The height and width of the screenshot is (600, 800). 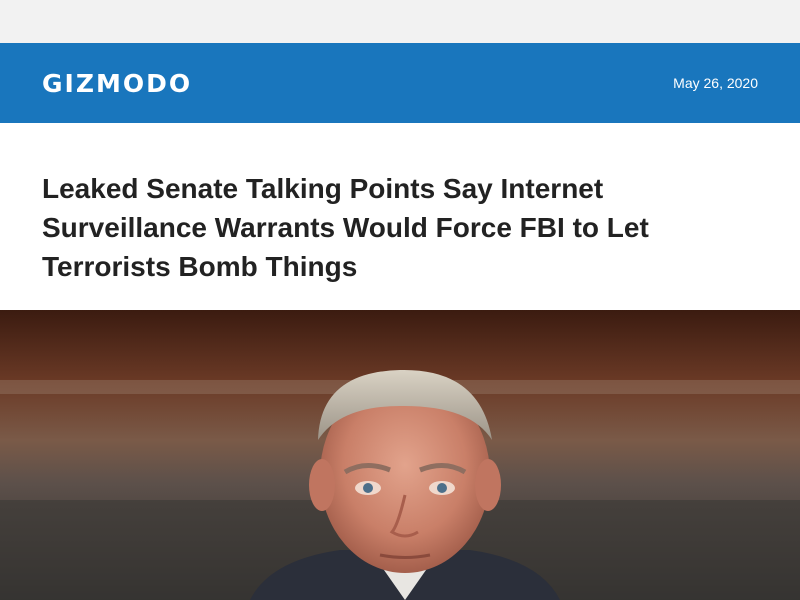 I want to click on site-logo: GIZMODO, so click(x=117, y=83).